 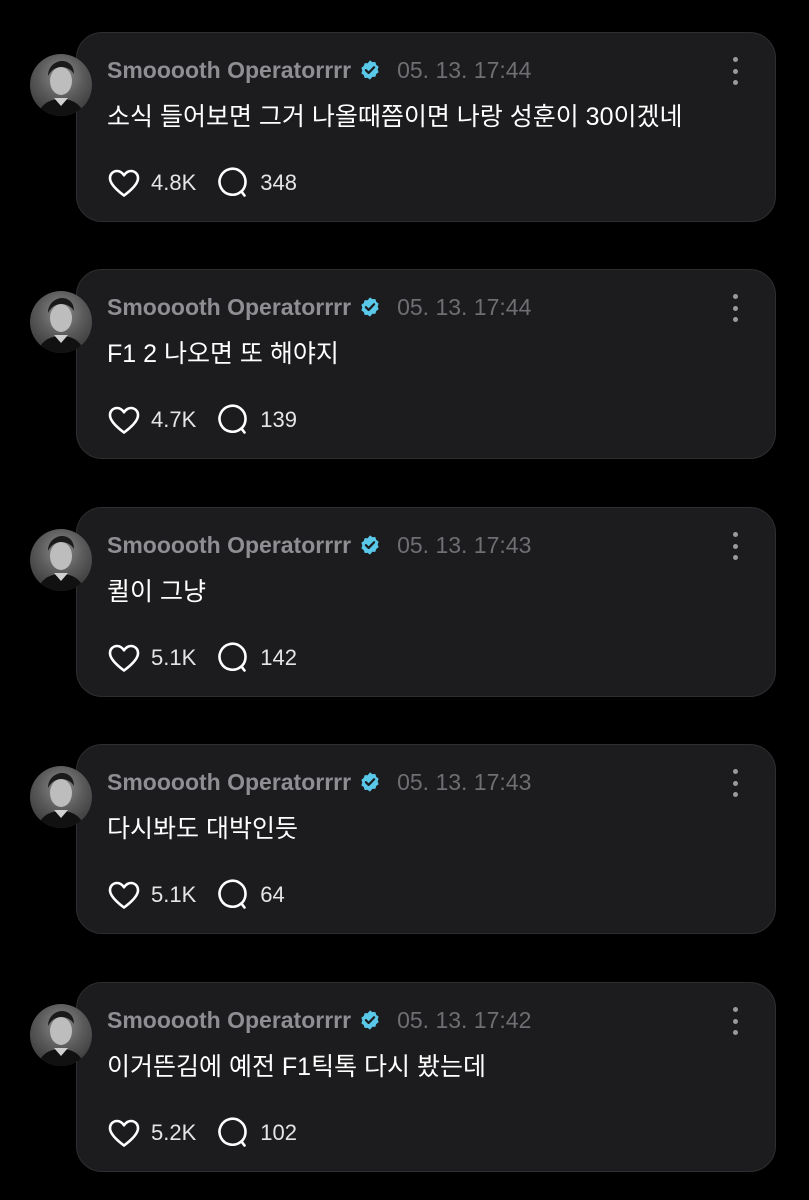 What do you see at coordinates (223, 354) in the screenshot?
I see `post-text: F1 2 나오면 또 해야지` at bounding box center [223, 354].